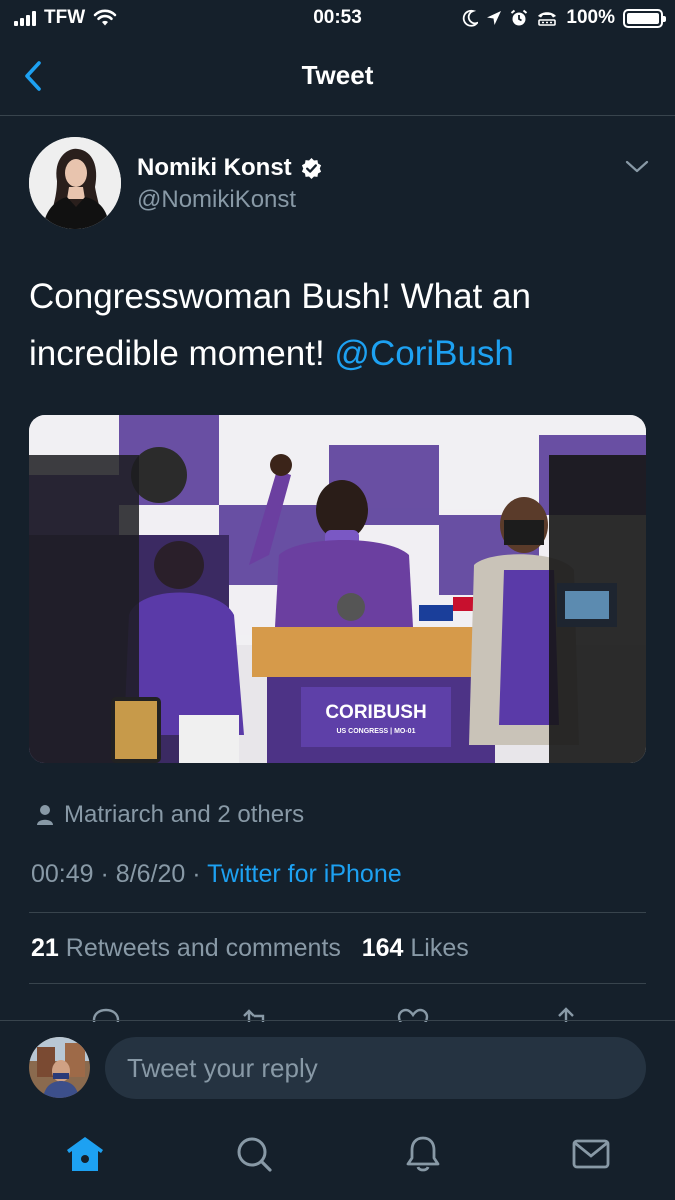 This screenshot has width=675, height=1200. Describe the element at coordinates (591, 1154) in the screenshot. I see `mail-icon` at that location.